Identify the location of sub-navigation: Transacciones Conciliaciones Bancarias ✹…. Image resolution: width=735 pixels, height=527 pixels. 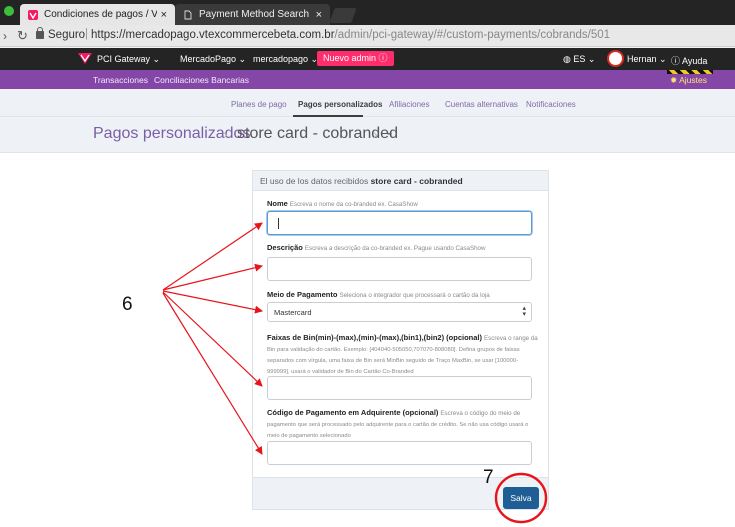
(367, 79).